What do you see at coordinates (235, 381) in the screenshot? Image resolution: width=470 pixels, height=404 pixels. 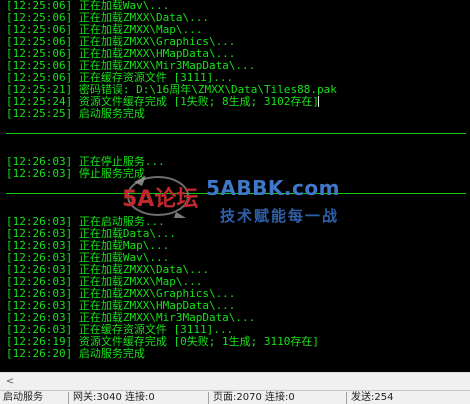 I see `horizontal-scrollbar: <` at bounding box center [235, 381].